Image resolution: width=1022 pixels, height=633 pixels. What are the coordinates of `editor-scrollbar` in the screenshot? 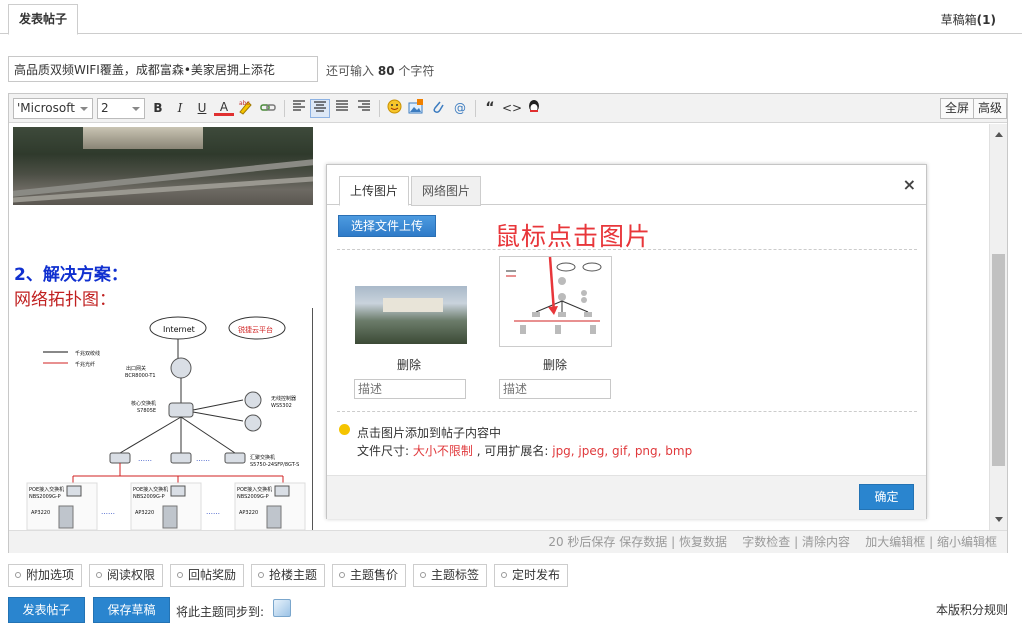 It's located at (998, 327).